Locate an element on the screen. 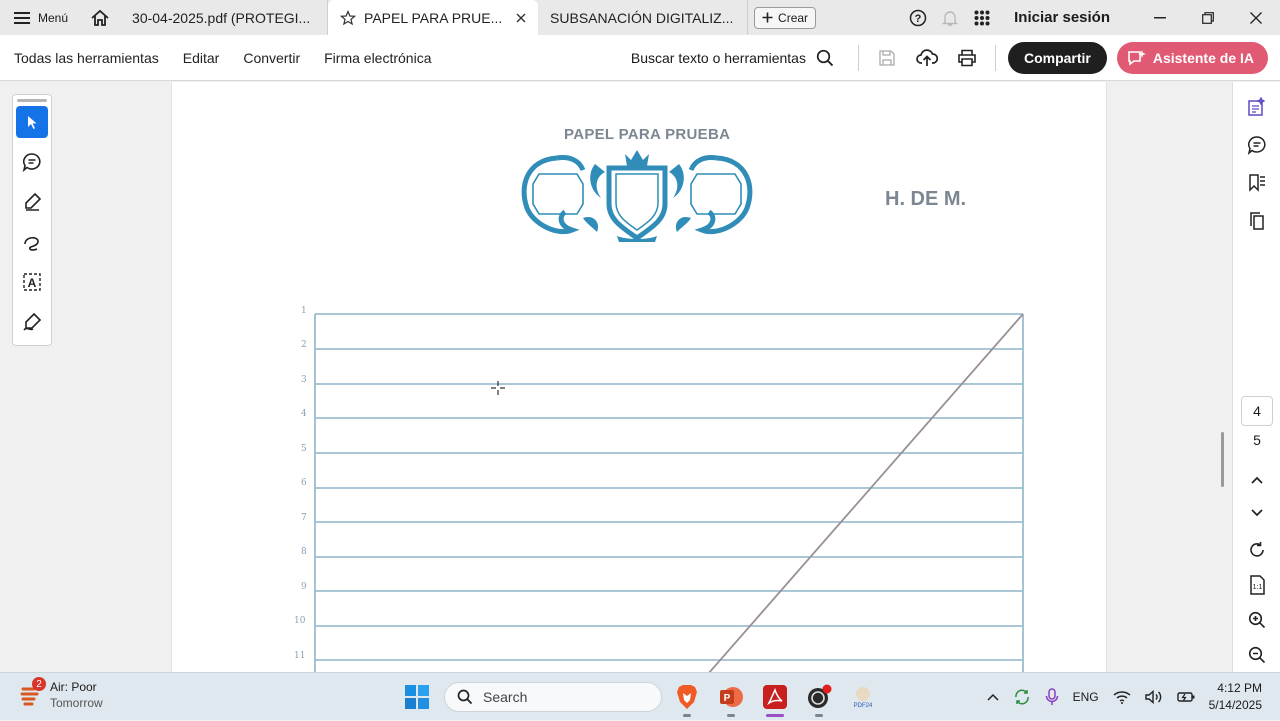 Image resolution: width=1280 pixels, height=721 pixels. wifi-icon is located at coordinates (1122, 697).